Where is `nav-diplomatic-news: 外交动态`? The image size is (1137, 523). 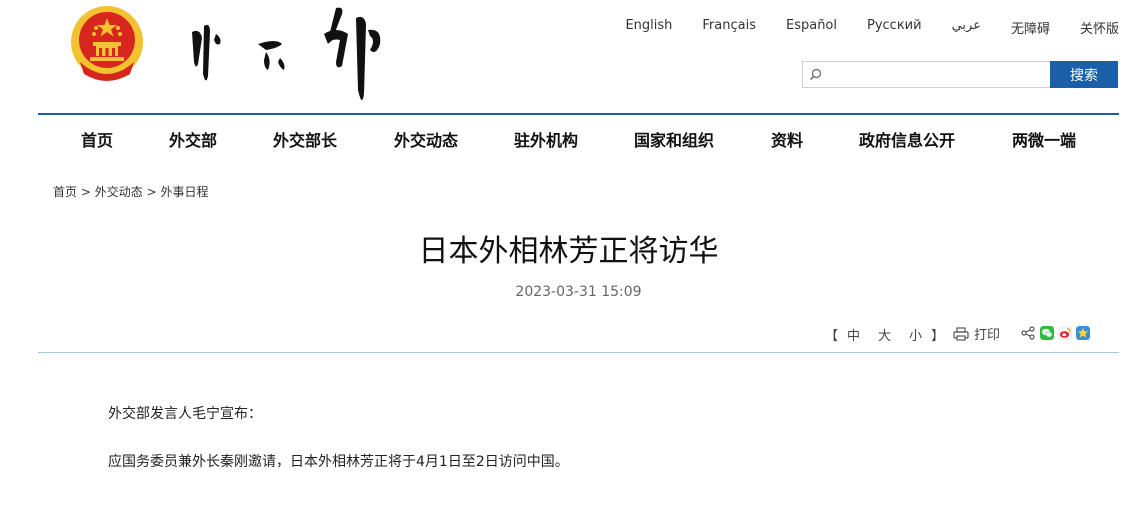 nav-diplomatic-news: 外交动态 is located at coordinates (426, 139).